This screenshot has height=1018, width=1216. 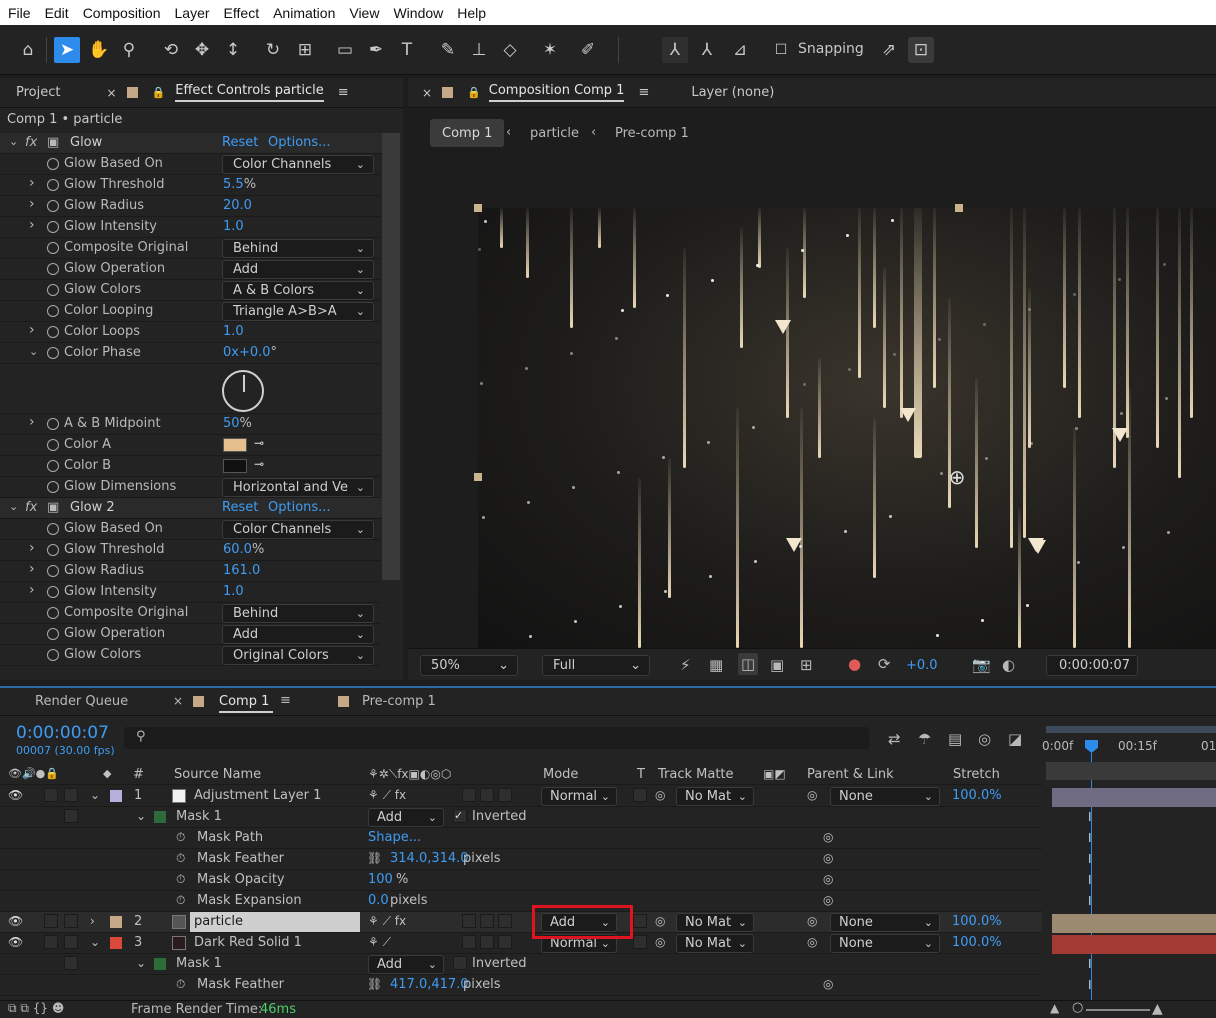 I want to click on value-number: 60.0, so click(x=237, y=549).